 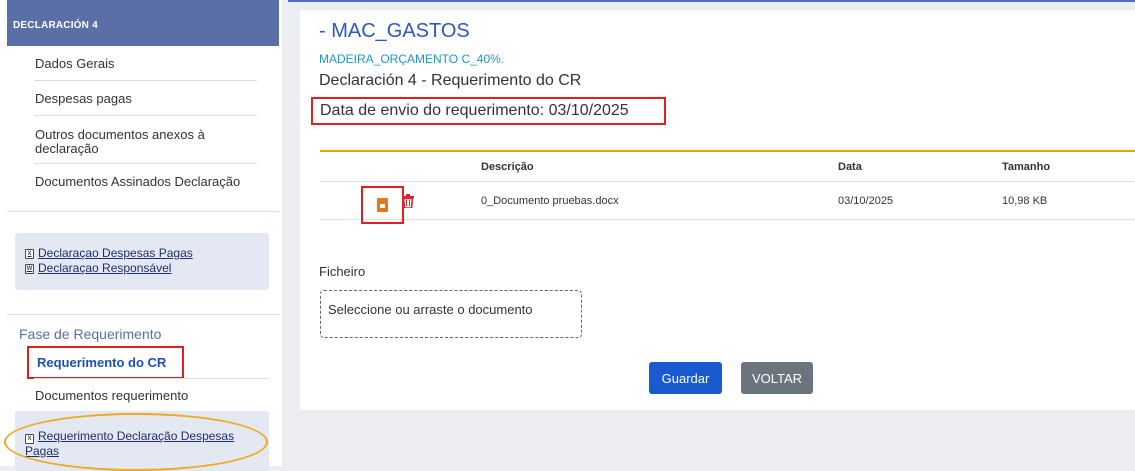 What do you see at coordinates (685, 378) in the screenshot?
I see `guardar-button: Guardar` at bounding box center [685, 378].